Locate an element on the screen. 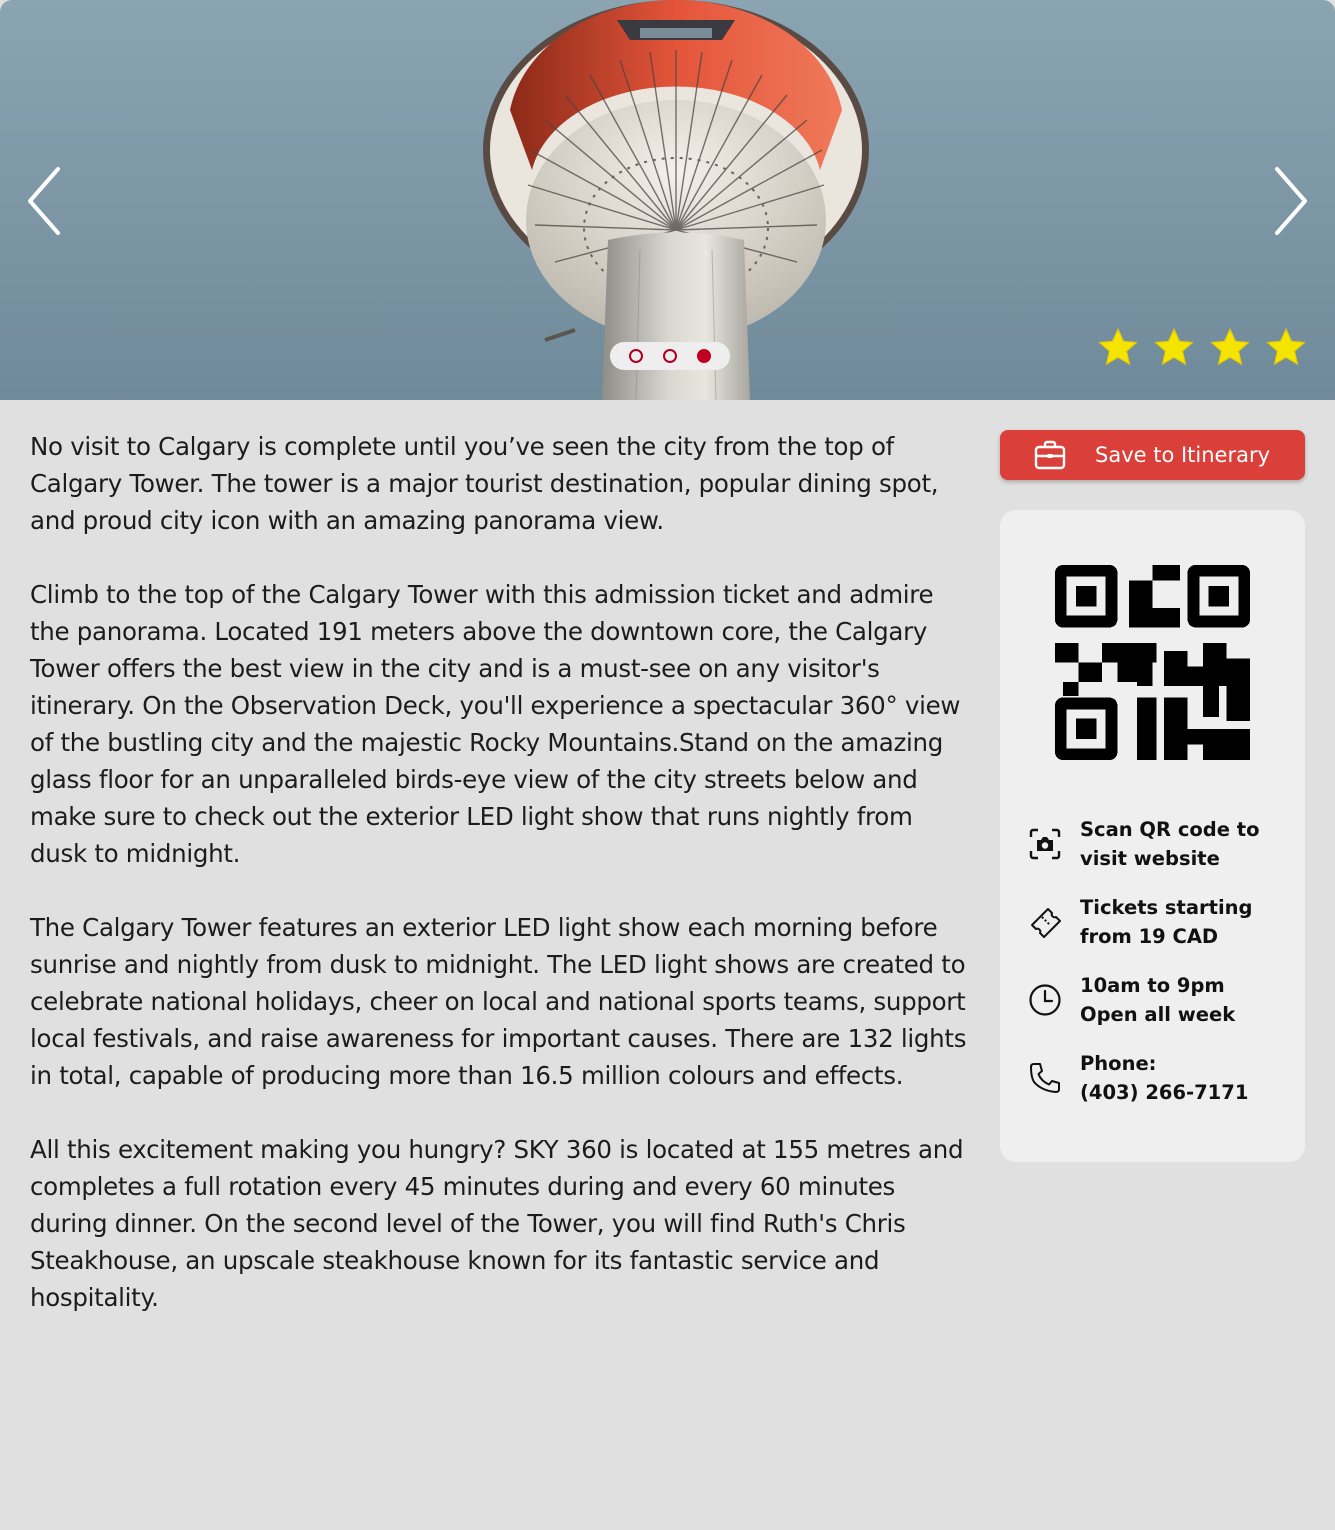 This screenshot has width=1335, height=1530. info-hours-line2: Open all week is located at coordinates (1158, 1014).